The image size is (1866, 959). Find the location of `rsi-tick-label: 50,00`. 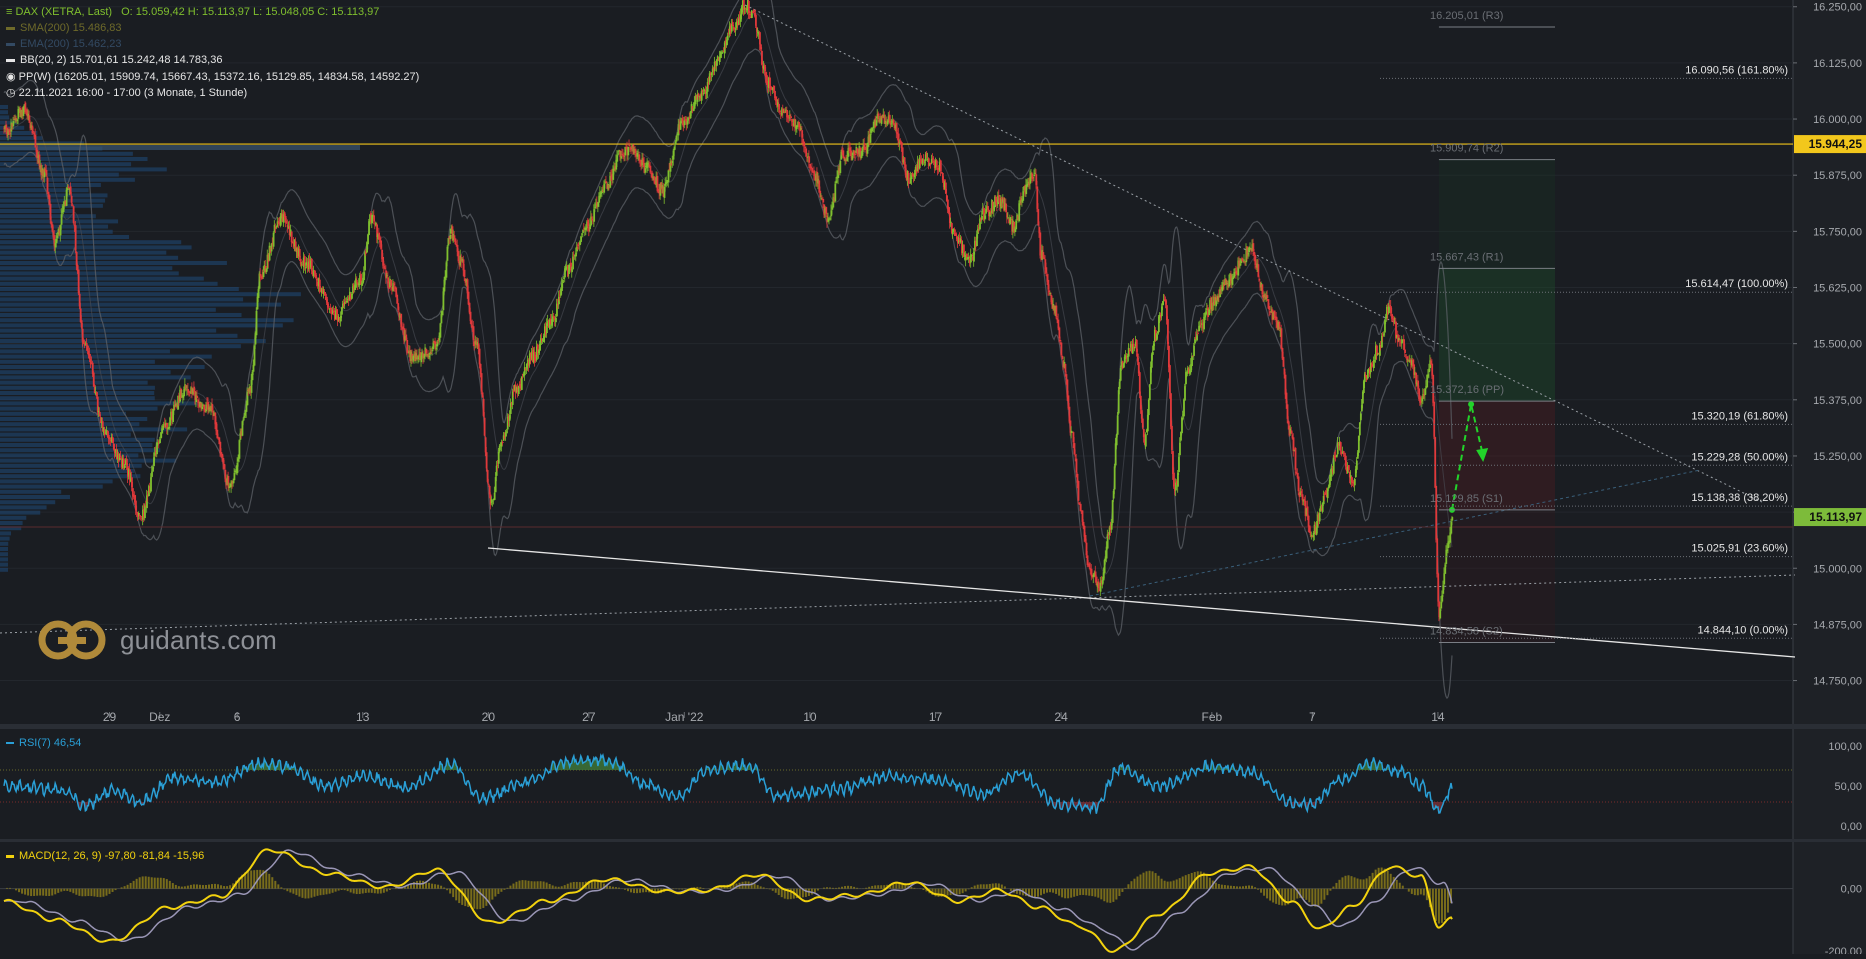

rsi-tick-label: 50,00 is located at coordinates (1848, 787).